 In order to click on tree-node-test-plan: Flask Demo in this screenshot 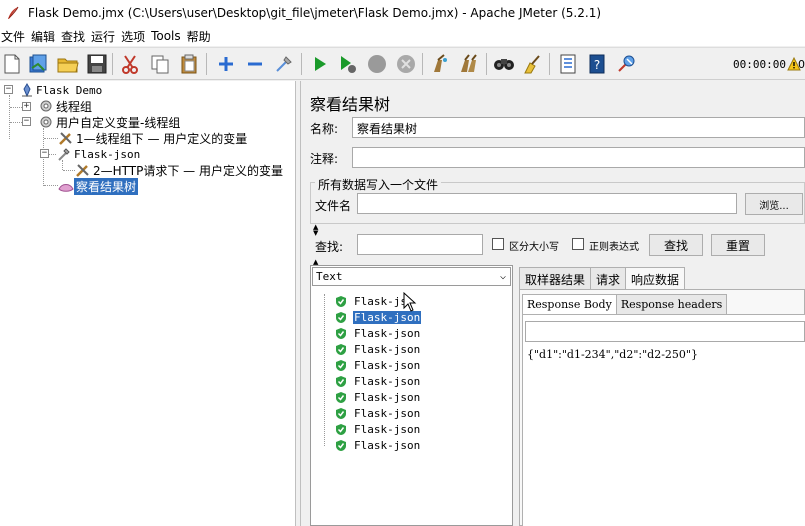, I will do `click(62, 90)`.